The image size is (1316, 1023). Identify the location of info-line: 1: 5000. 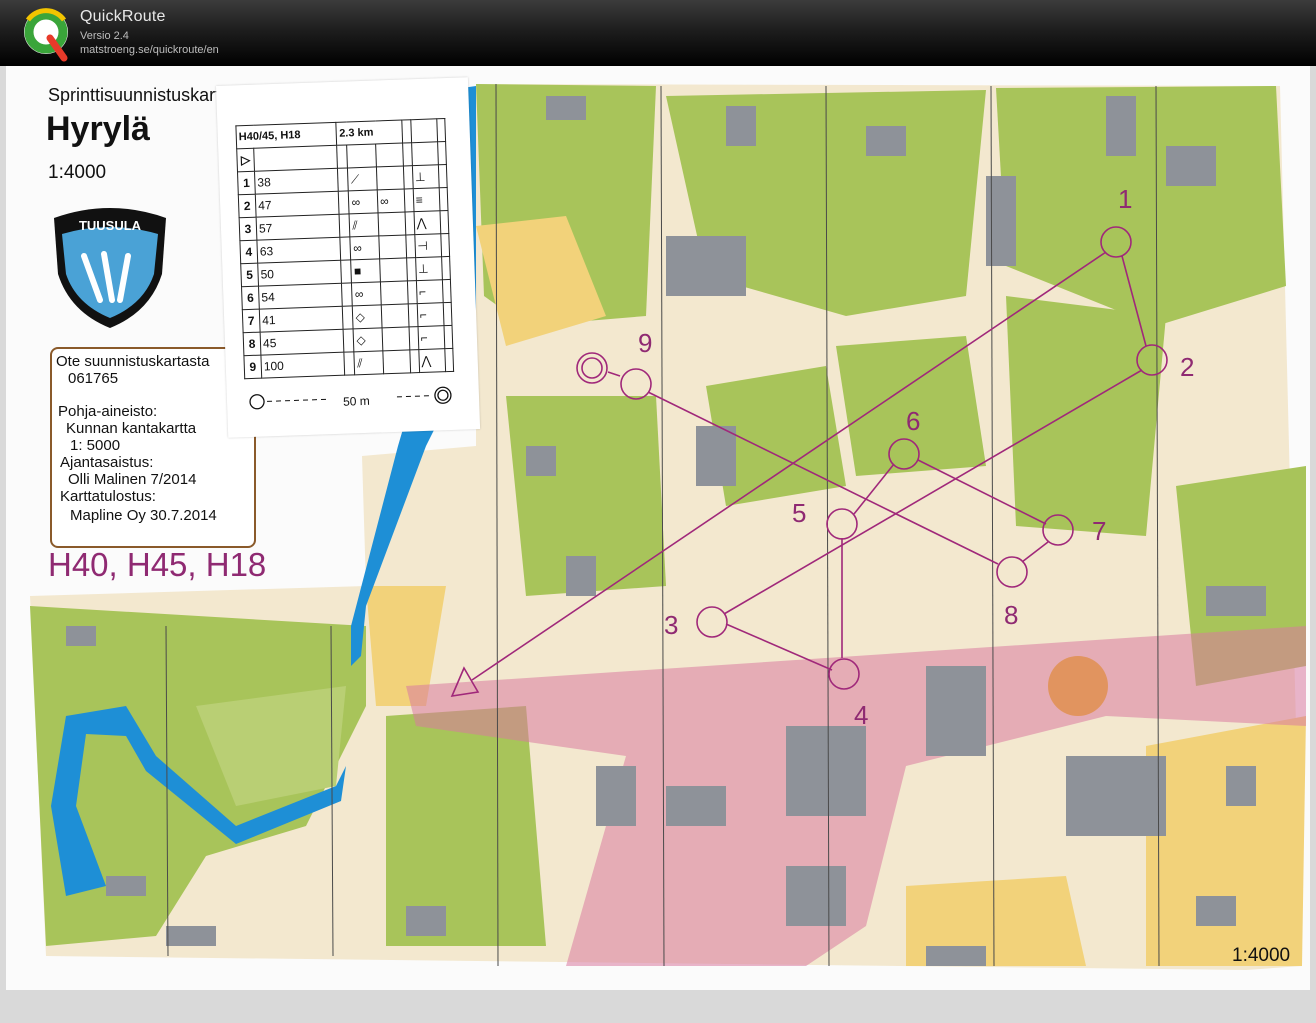
(95, 445).